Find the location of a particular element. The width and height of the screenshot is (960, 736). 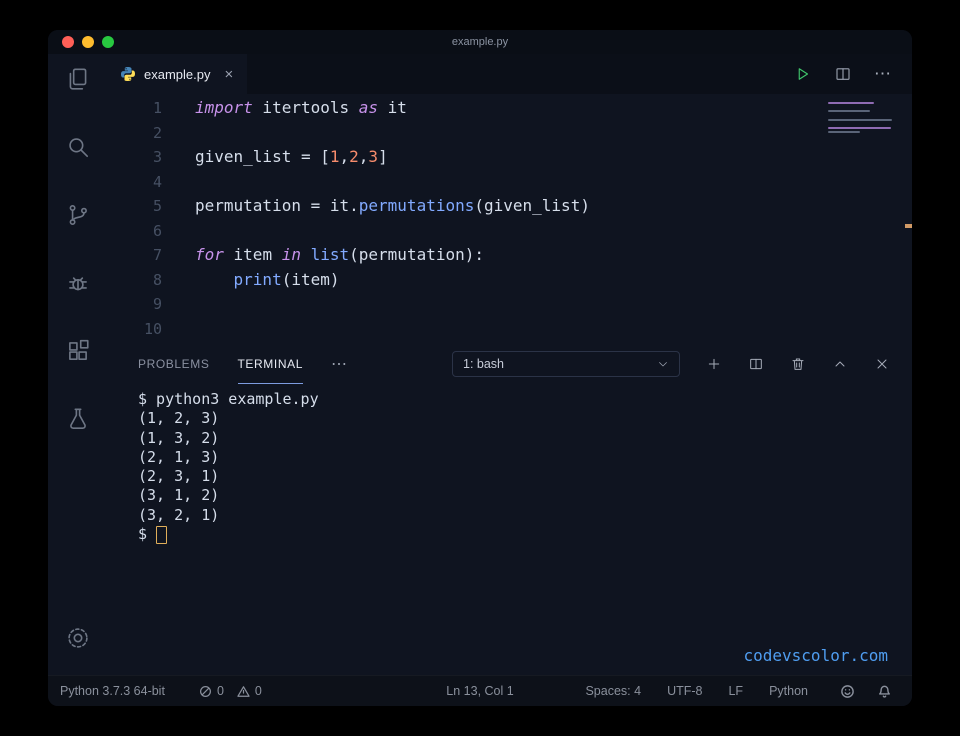

line-number: 4 is located at coordinates (157, 181).